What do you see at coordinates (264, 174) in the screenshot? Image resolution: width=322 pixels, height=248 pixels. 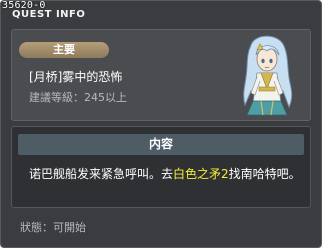 I see `description-text-after: 找南哈特吧。` at bounding box center [264, 174].